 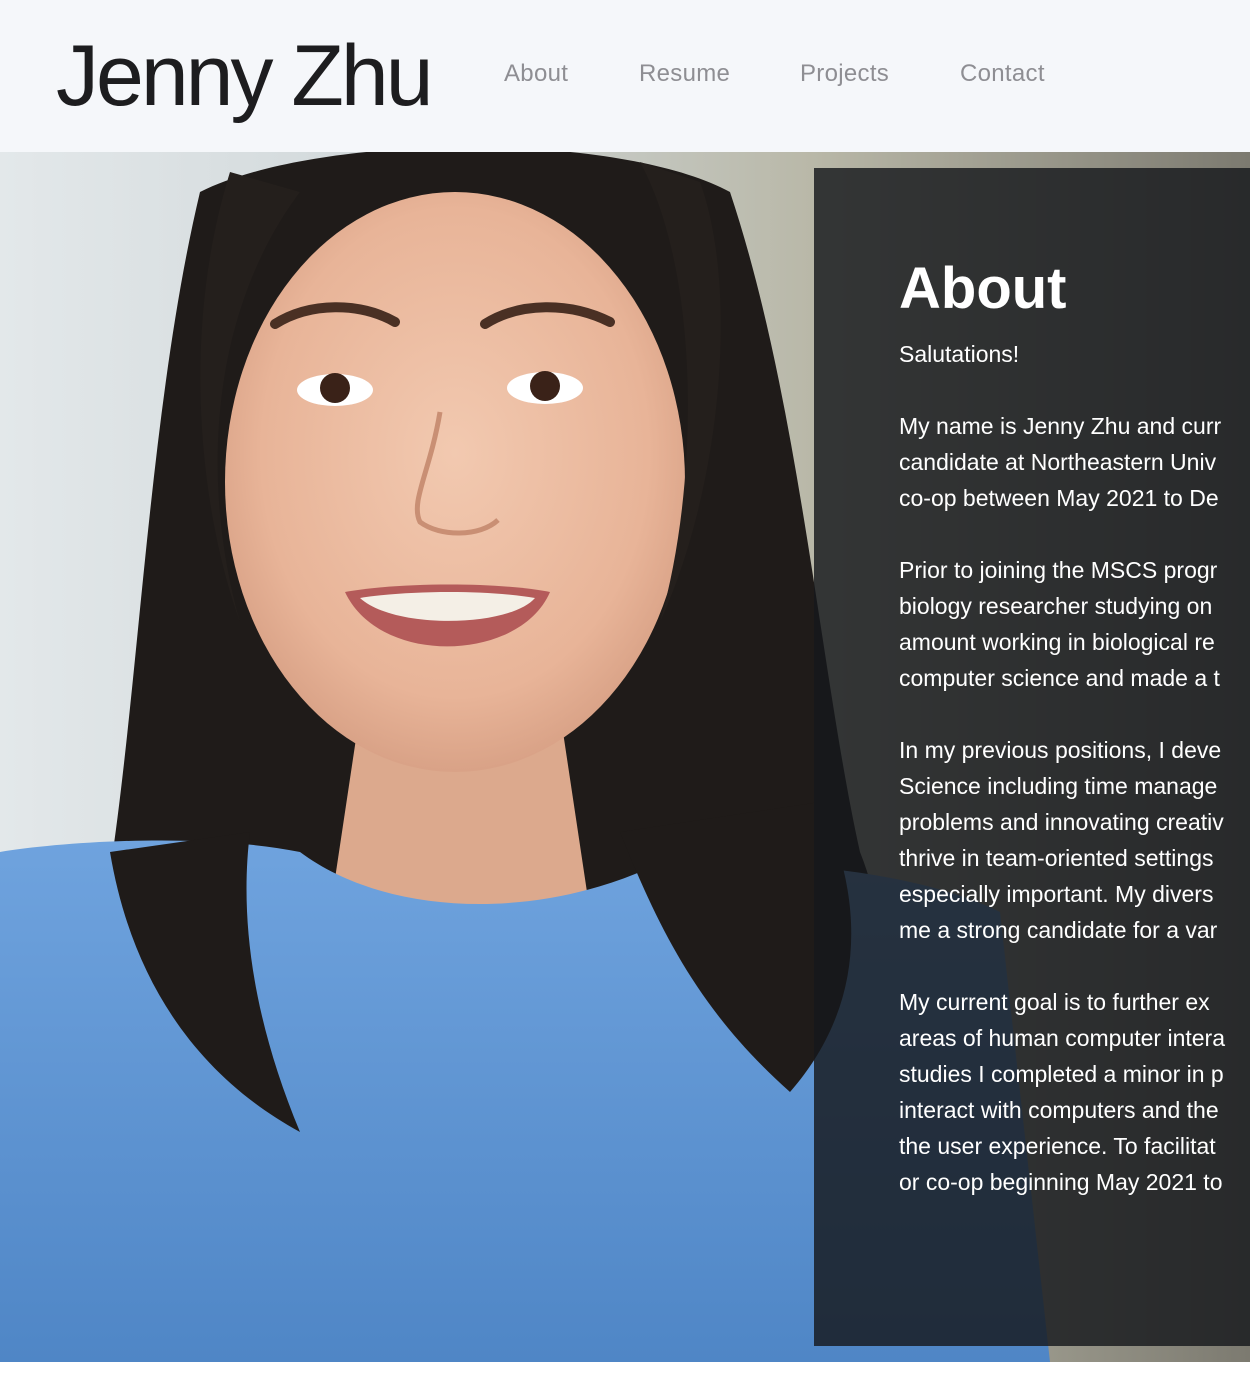 What do you see at coordinates (1061, 1074) in the screenshot?
I see `paragraph-line: studies I completed a minor in p` at bounding box center [1061, 1074].